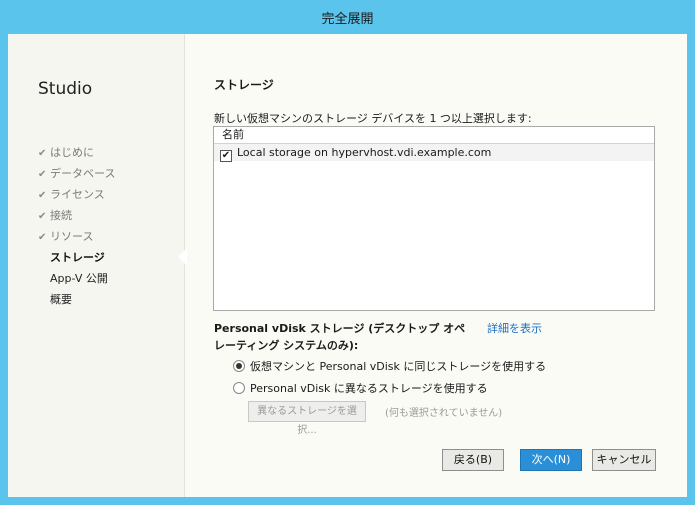  What do you see at coordinates (79, 278) in the screenshot?
I see `step-label: App-V 公開` at bounding box center [79, 278].